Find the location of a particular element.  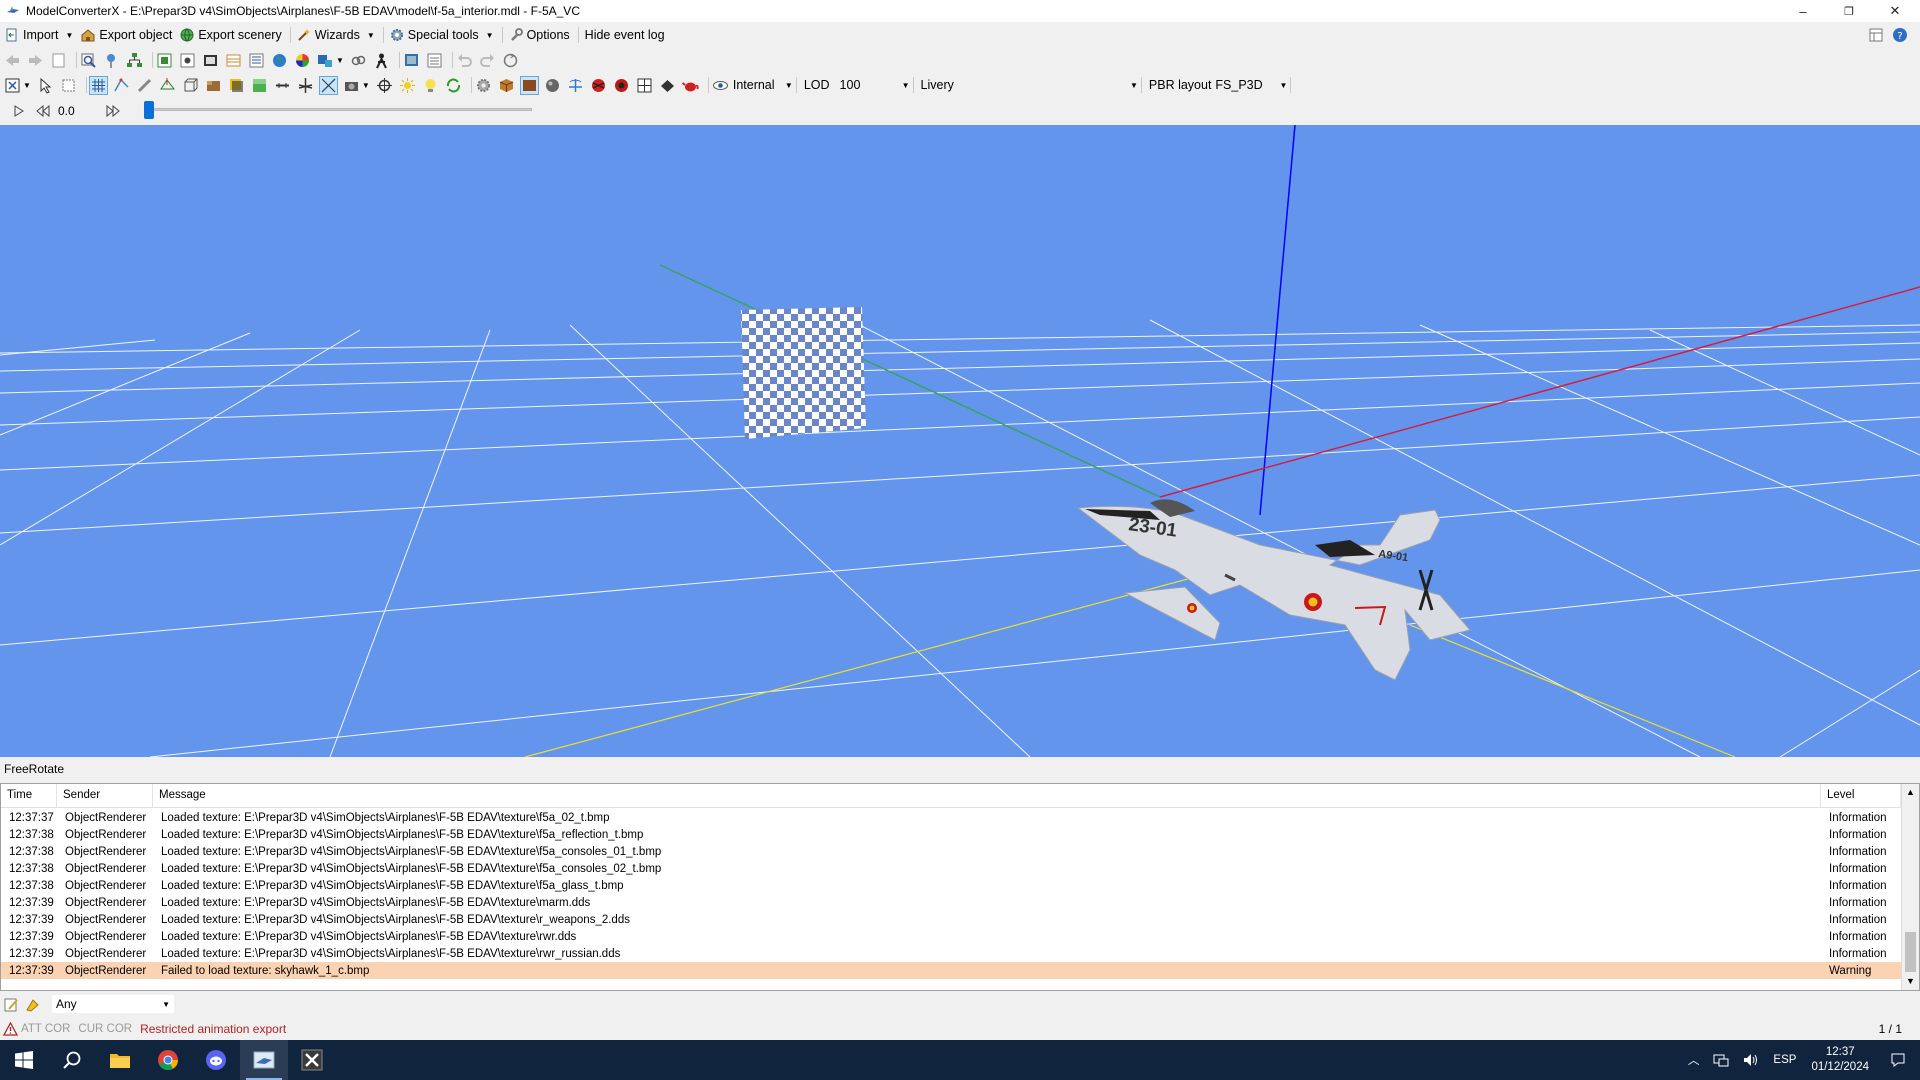

pan-icon is located at coordinates (68, 85).